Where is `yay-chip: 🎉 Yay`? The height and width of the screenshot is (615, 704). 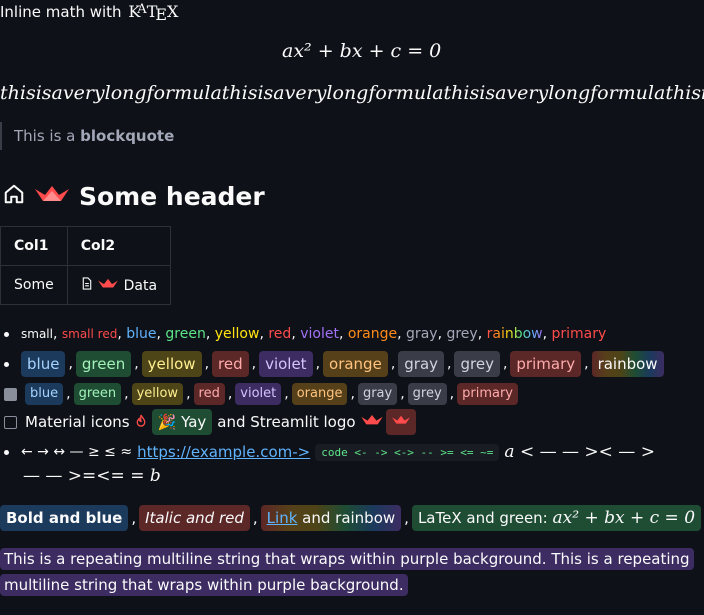 yay-chip: 🎉 Yay is located at coordinates (182, 422).